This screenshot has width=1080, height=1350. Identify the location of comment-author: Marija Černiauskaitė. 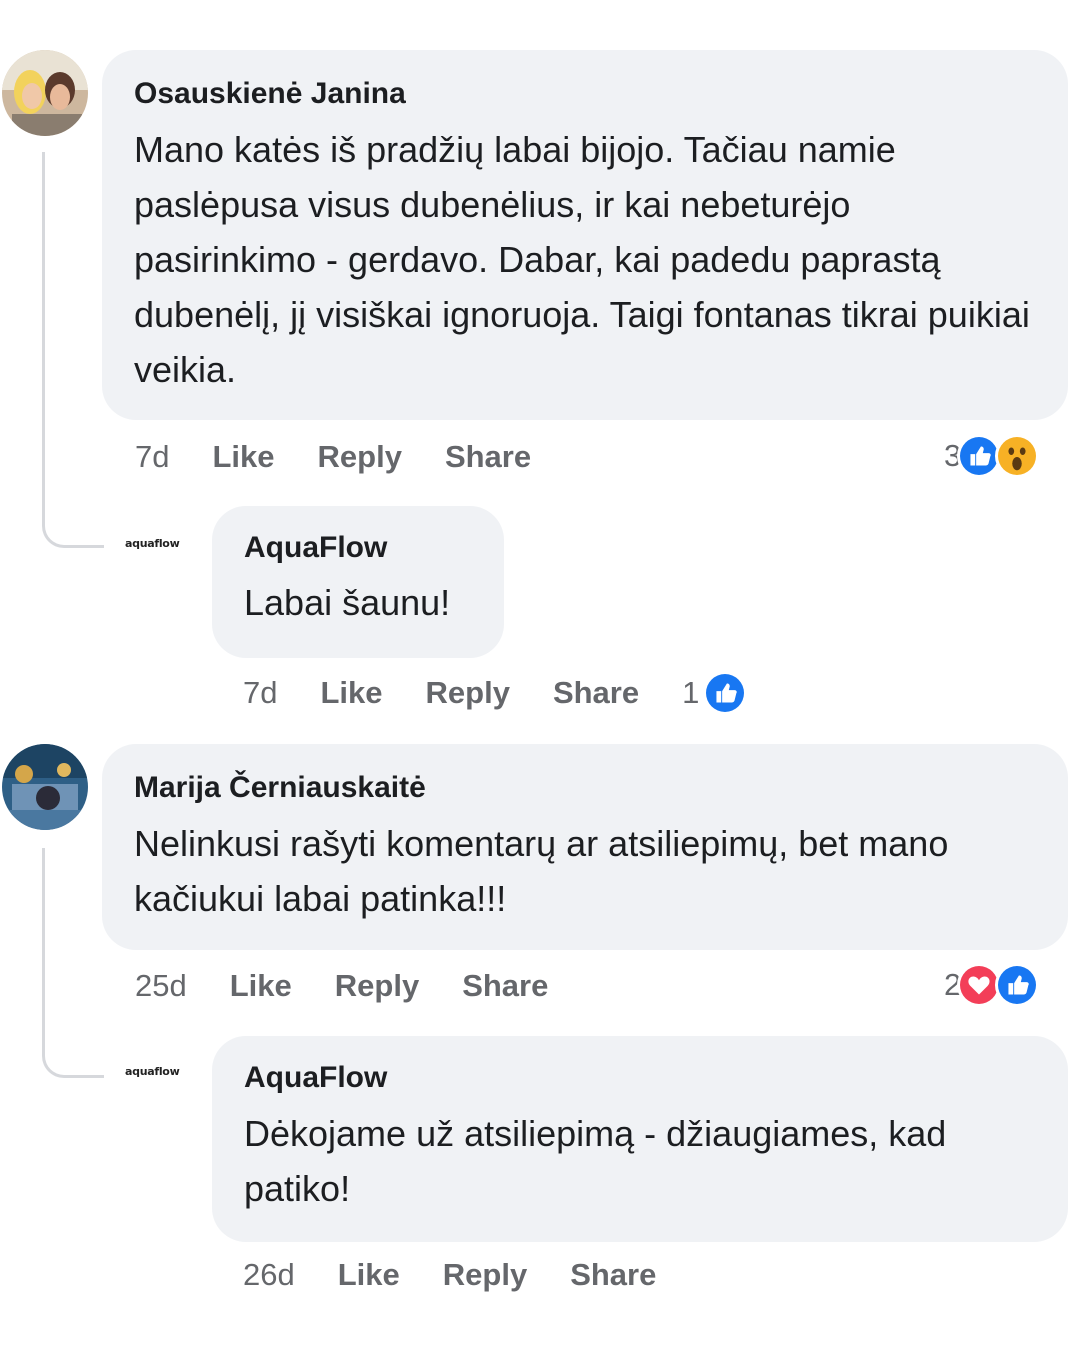
(585, 788).